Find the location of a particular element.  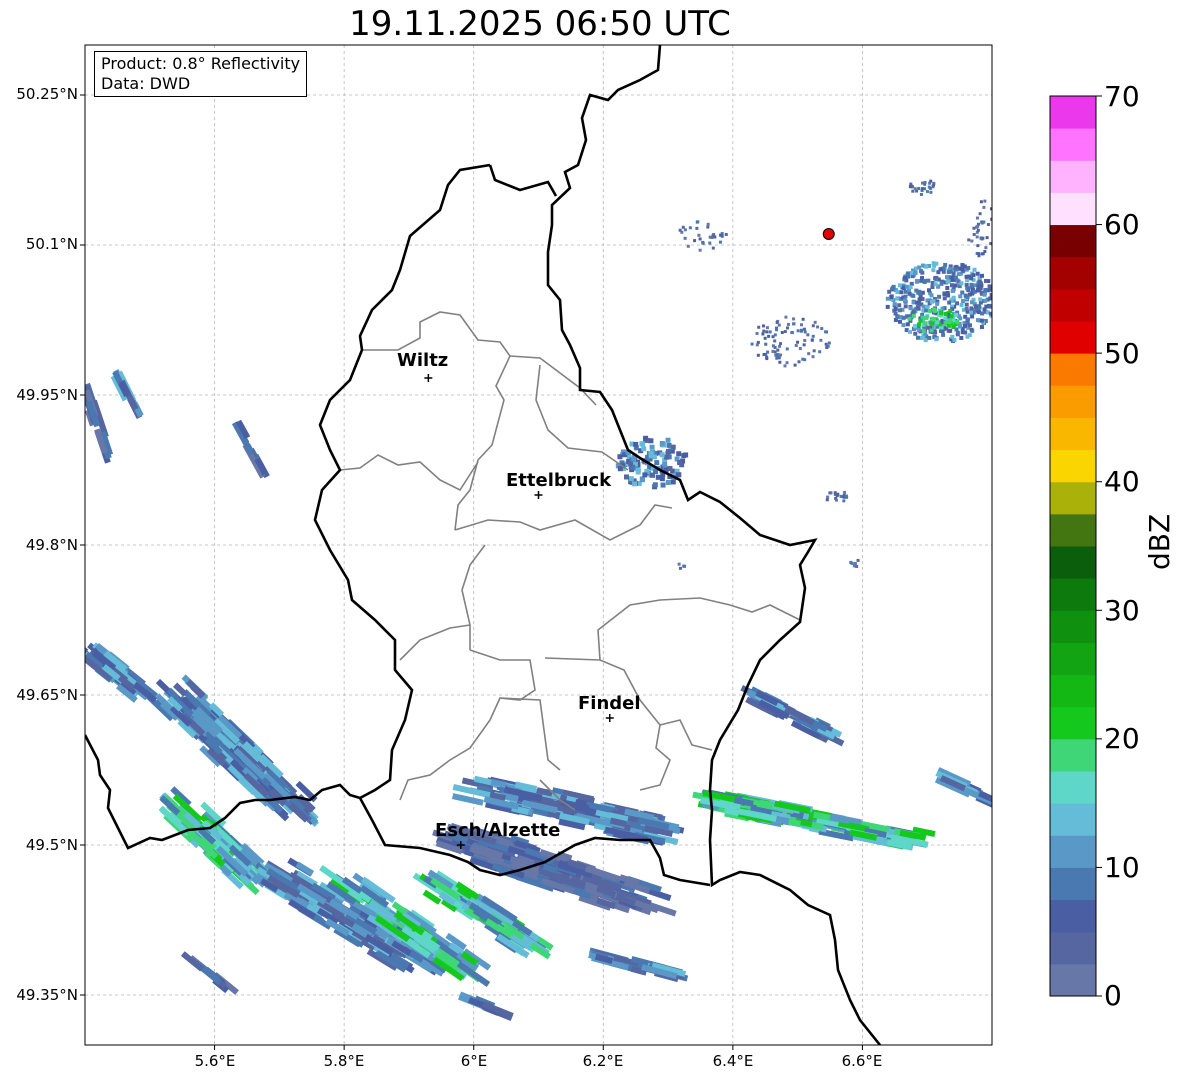

colorbar-tick-label: 50 is located at coordinates (1122, 353).